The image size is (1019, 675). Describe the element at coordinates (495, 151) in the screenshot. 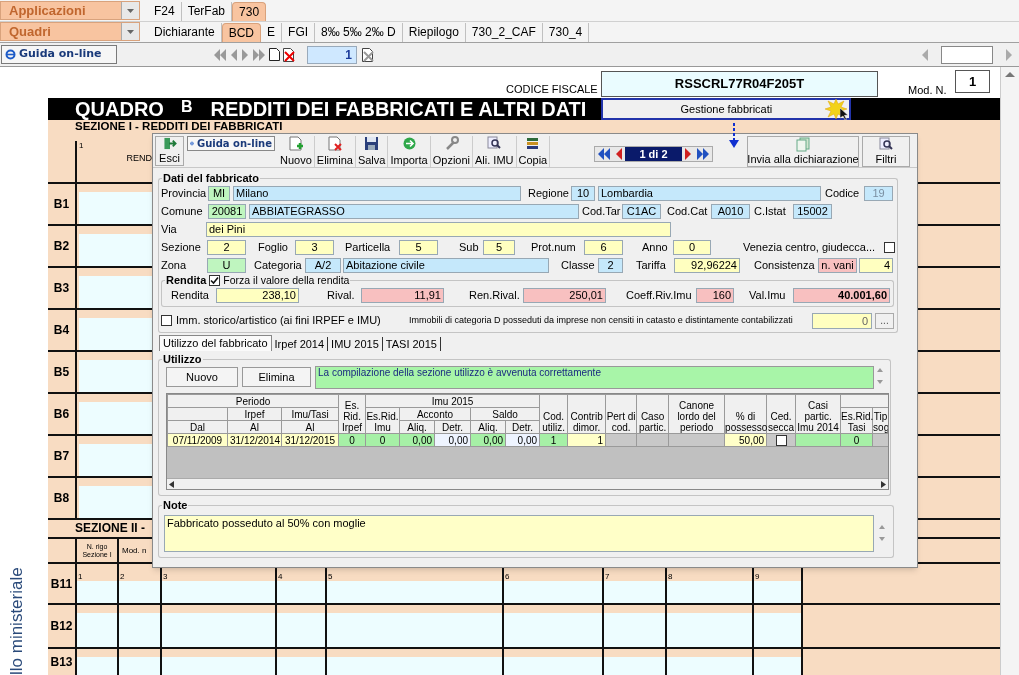

I see `toolbar-button: Ali. IMU` at that location.